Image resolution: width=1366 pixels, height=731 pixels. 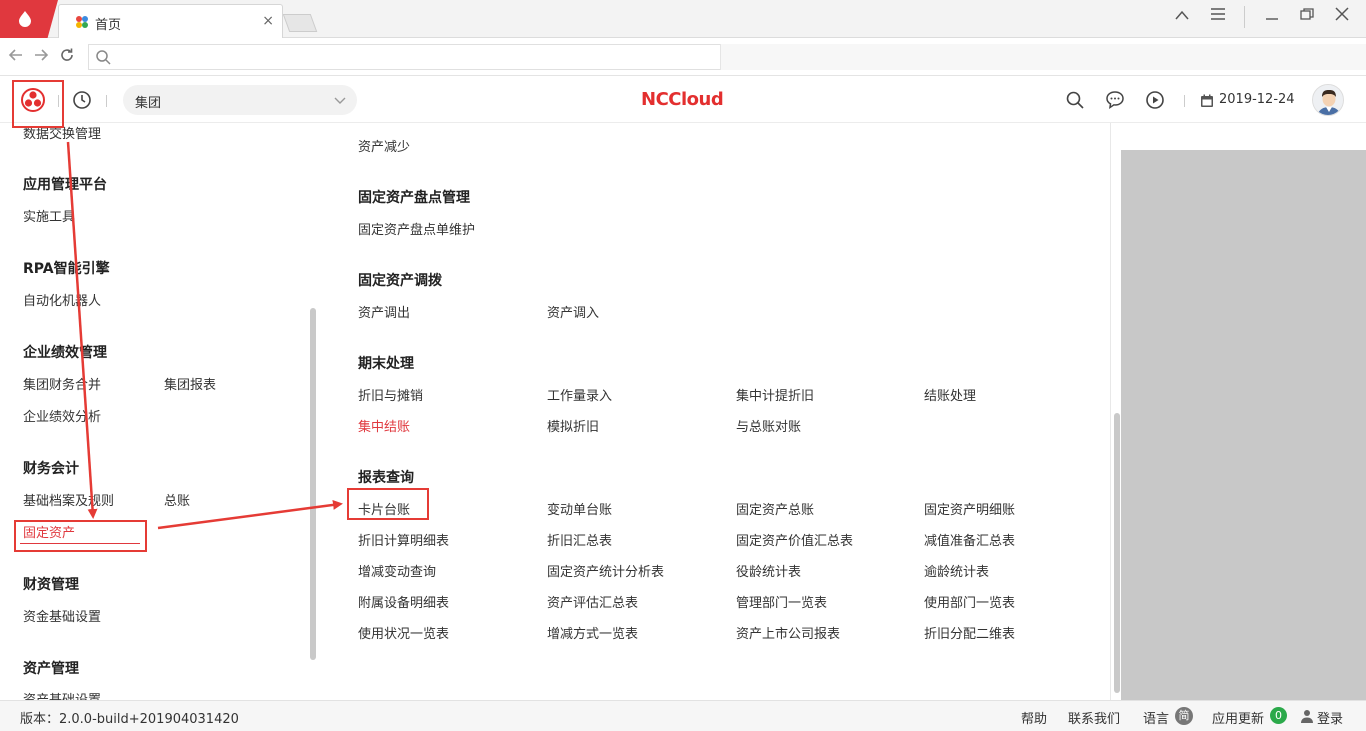 I want to click on submenu-item-simulated-depreciation: 模拟折旧, so click(x=573, y=425).